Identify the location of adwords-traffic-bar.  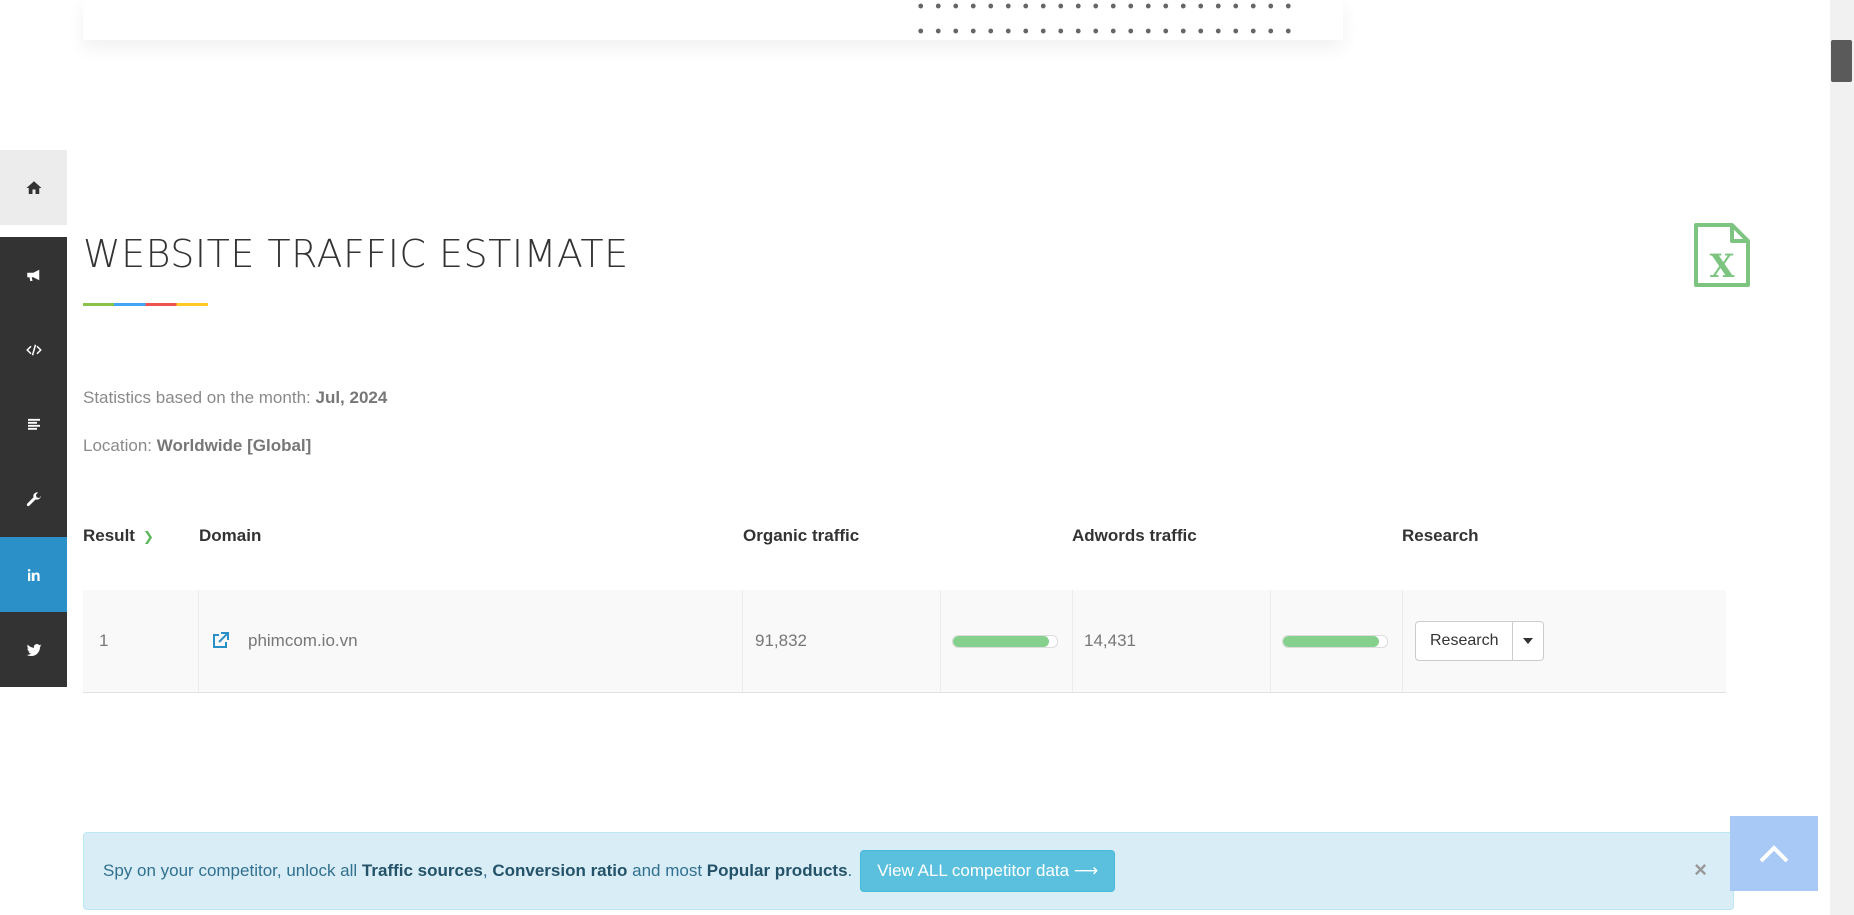
(1335, 641).